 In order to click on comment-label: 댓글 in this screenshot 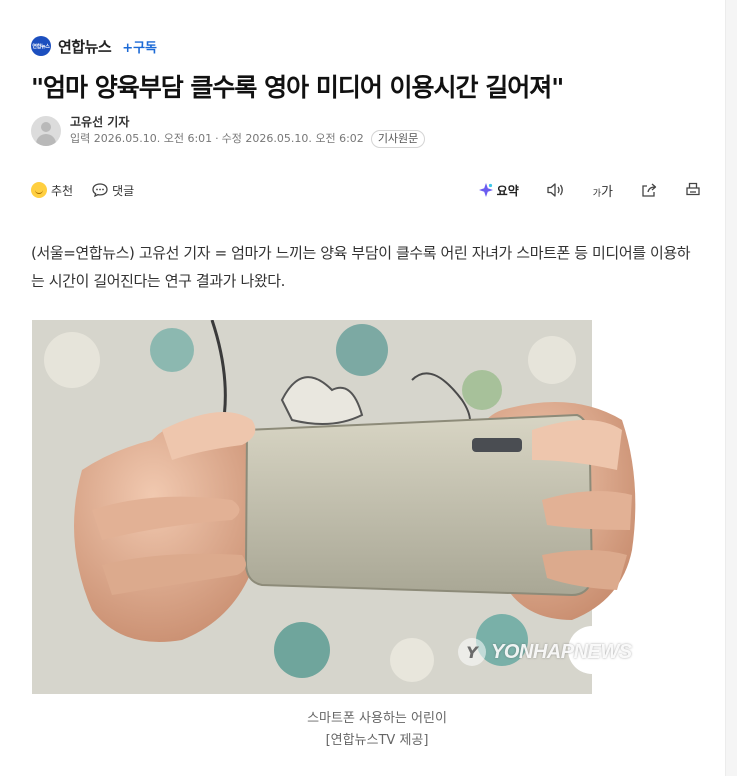, I will do `click(123, 190)`.